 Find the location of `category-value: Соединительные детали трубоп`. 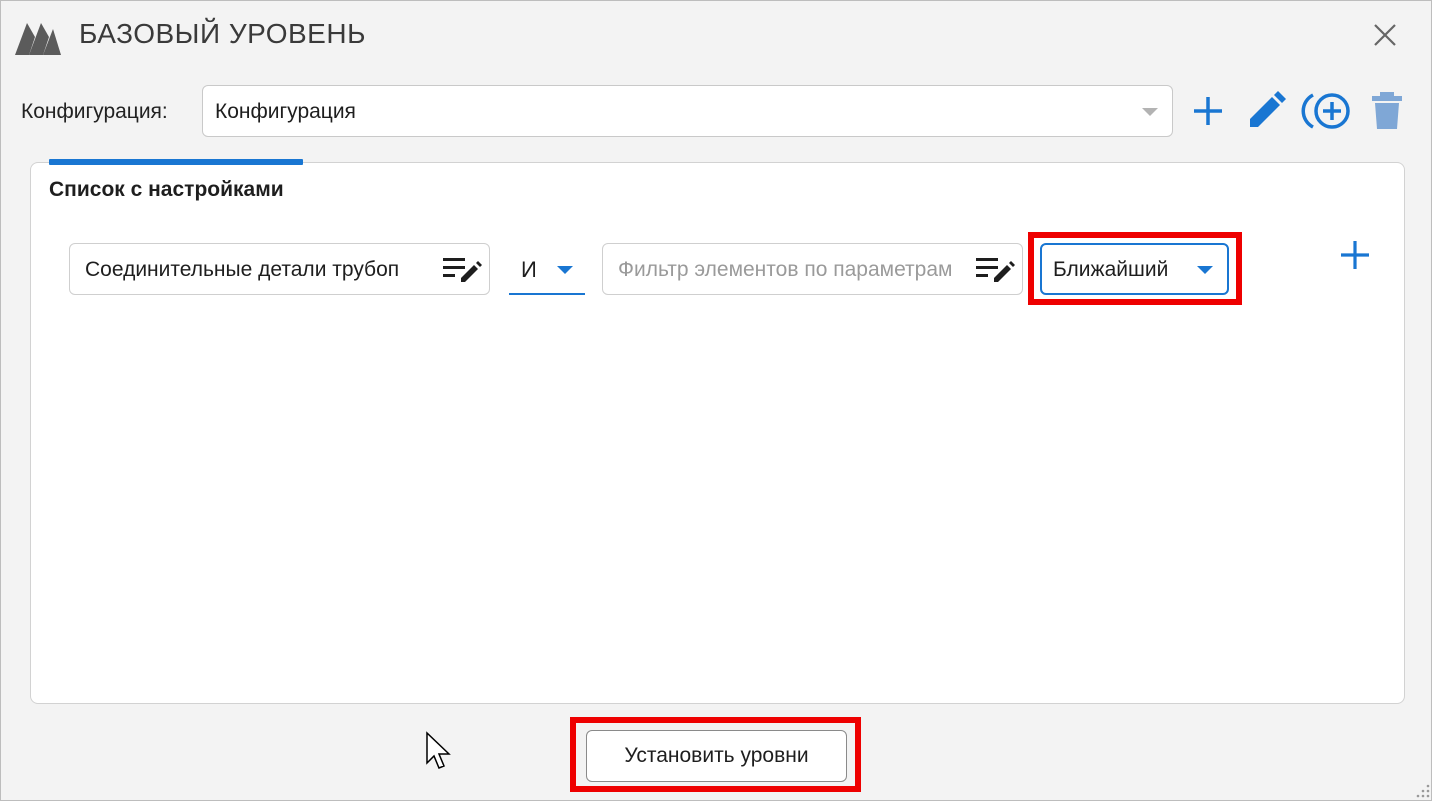

category-value: Соединительные детали трубоп is located at coordinates (242, 269).